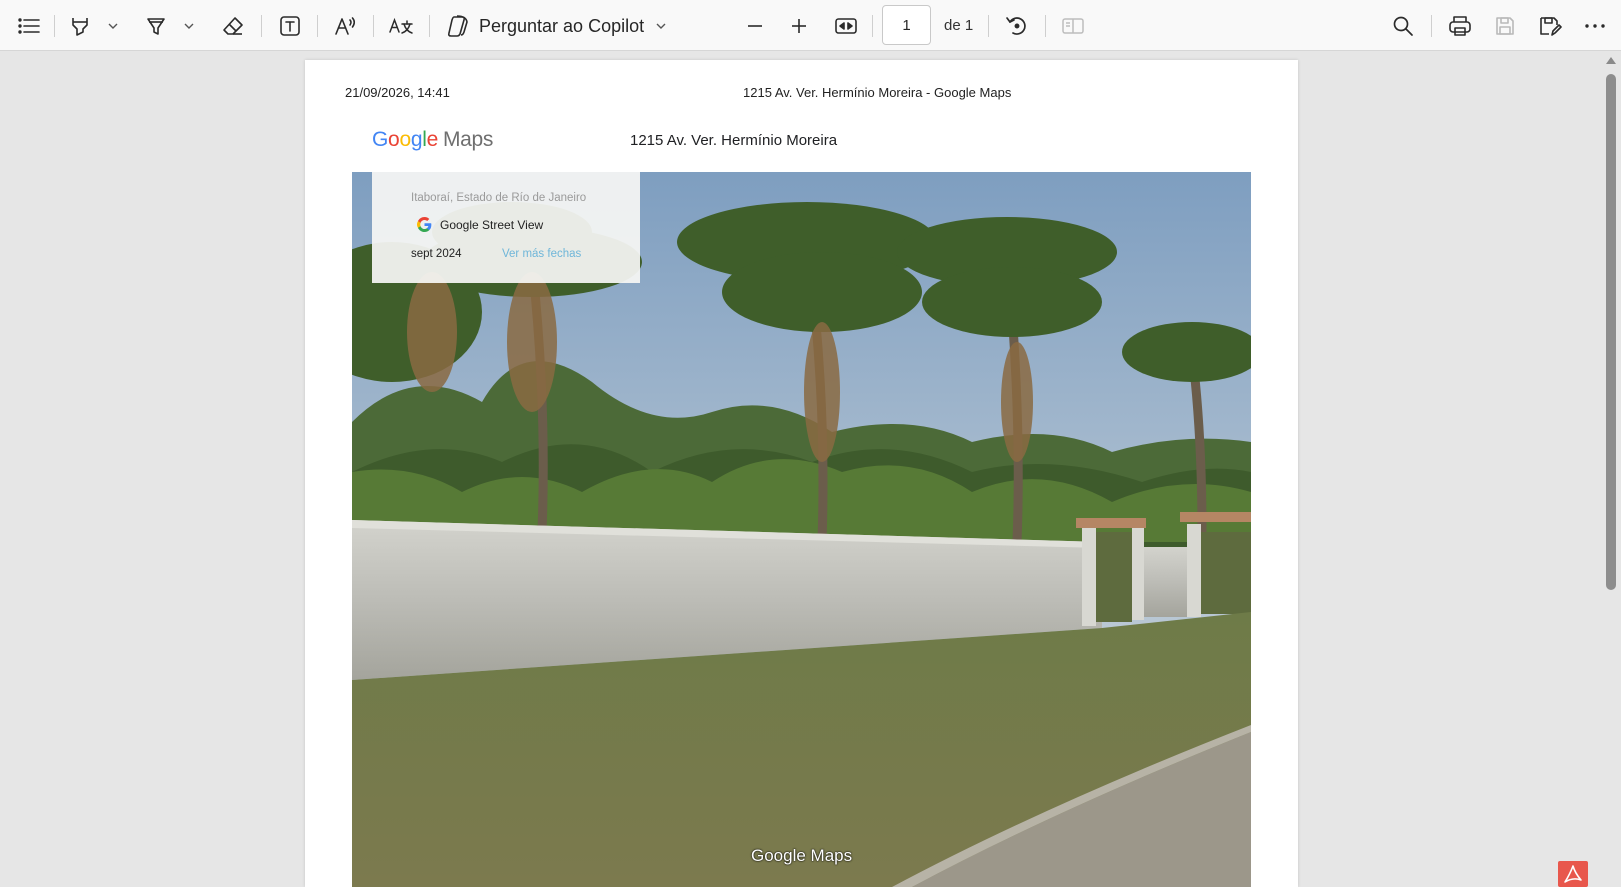 The height and width of the screenshot is (887, 1621). Describe the element at coordinates (233, 26) in the screenshot. I see `erase-icon` at that location.